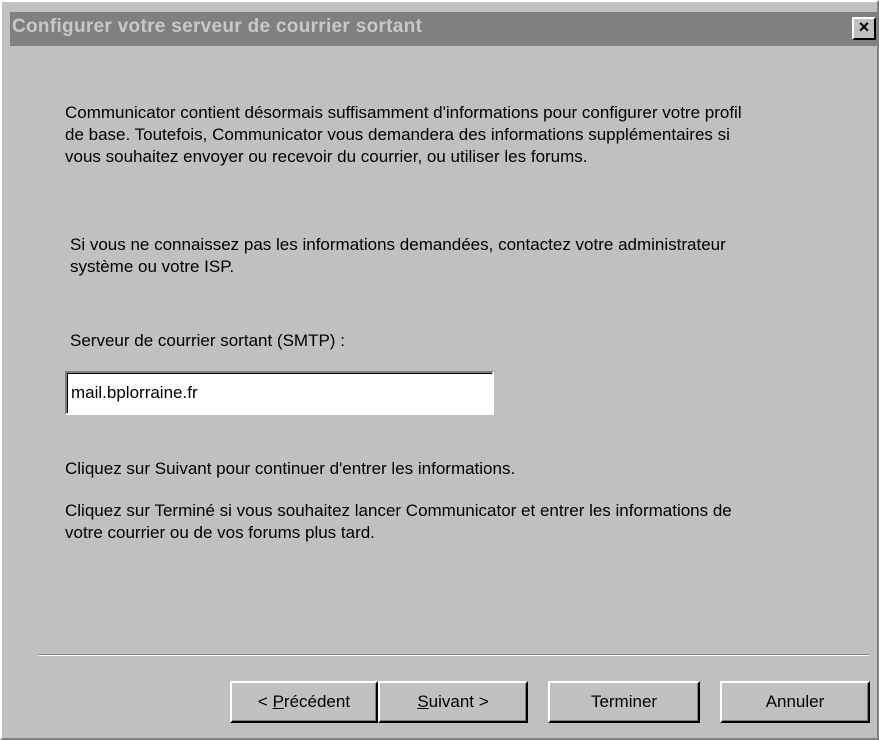 The height and width of the screenshot is (740, 879). I want to click on close-icon: ×, so click(864, 27).